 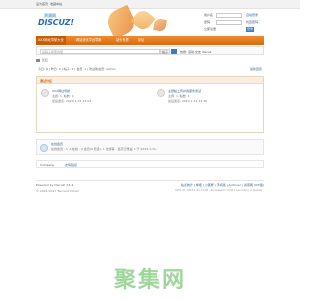 I want to click on password-label: 密码, so click(x=207, y=22).